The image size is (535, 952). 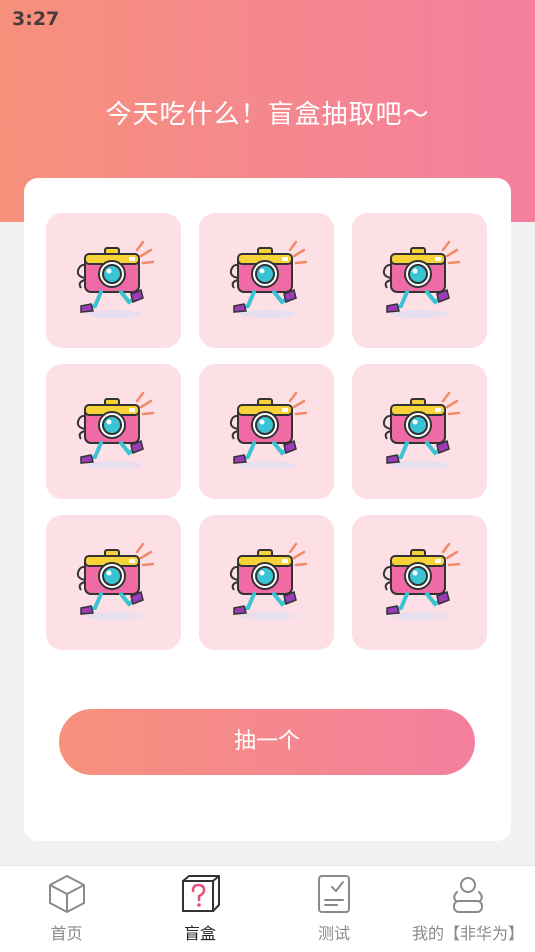 What do you see at coordinates (468, 895) in the screenshot?
I see `user-icon` at bounding box center [468, 895].